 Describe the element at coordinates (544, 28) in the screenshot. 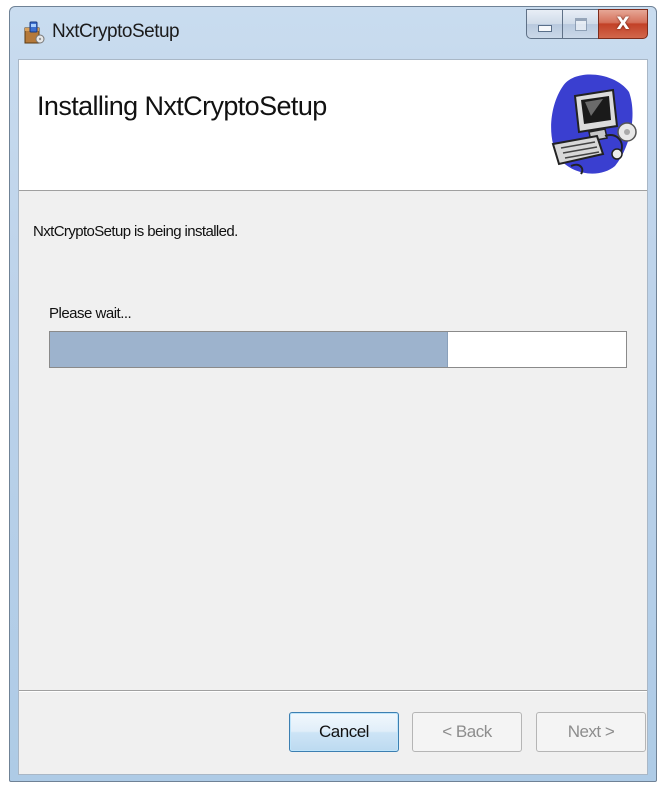

I see `minimize-icon` at that location.